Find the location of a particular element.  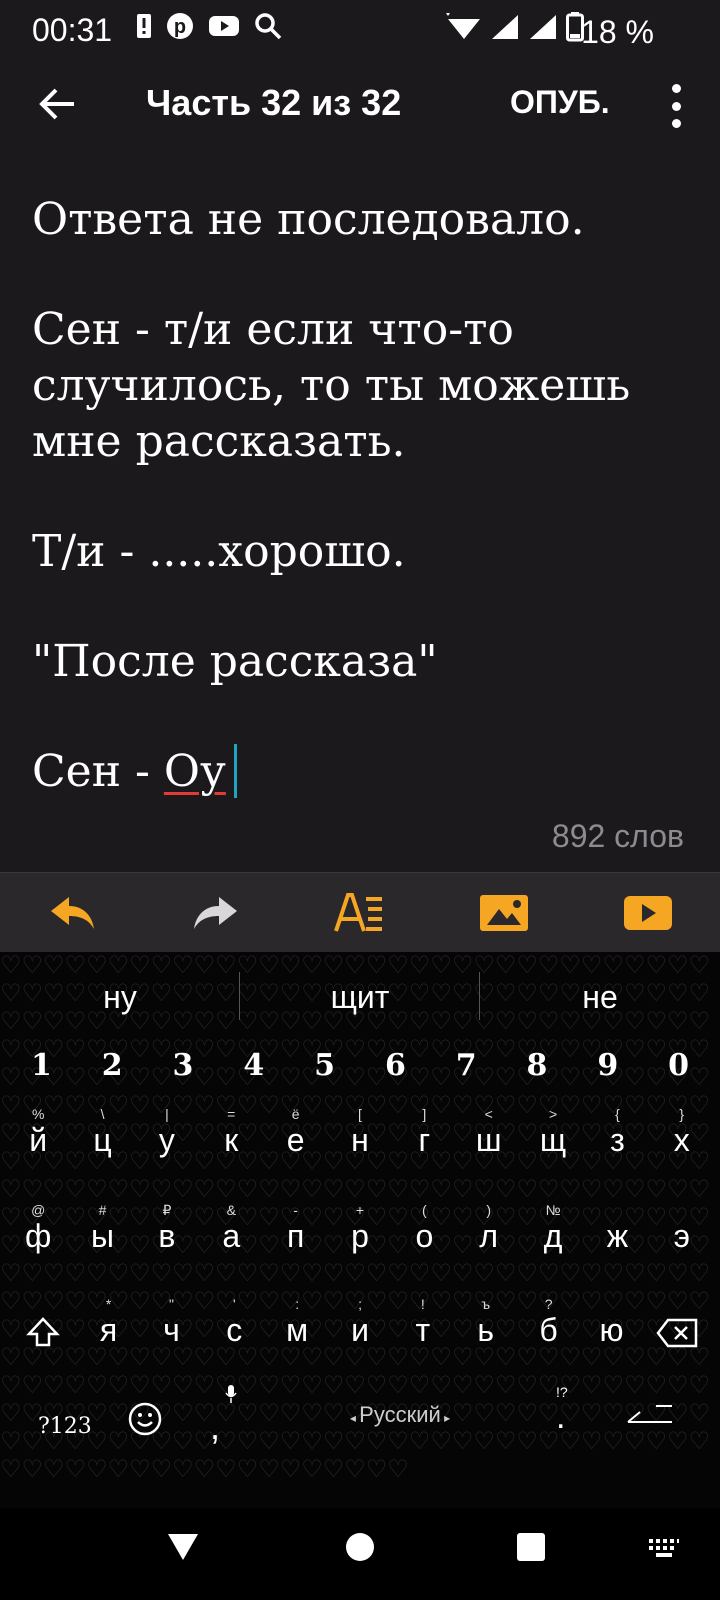

number-key-8: 9 is located at coordinates (607, 1065).